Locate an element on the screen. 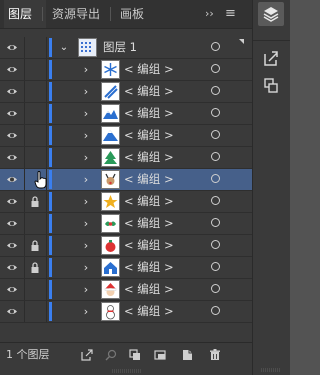 This screenshot has width=320, height=375. collapse-chevron-icon: ›› is located at coordinates (209, 14).